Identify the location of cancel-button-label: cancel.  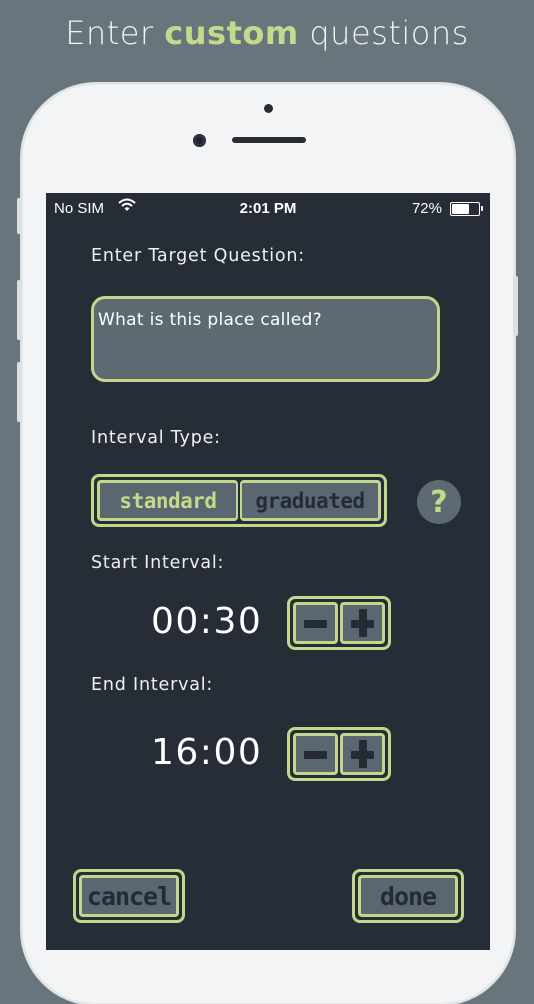
(129, 896).